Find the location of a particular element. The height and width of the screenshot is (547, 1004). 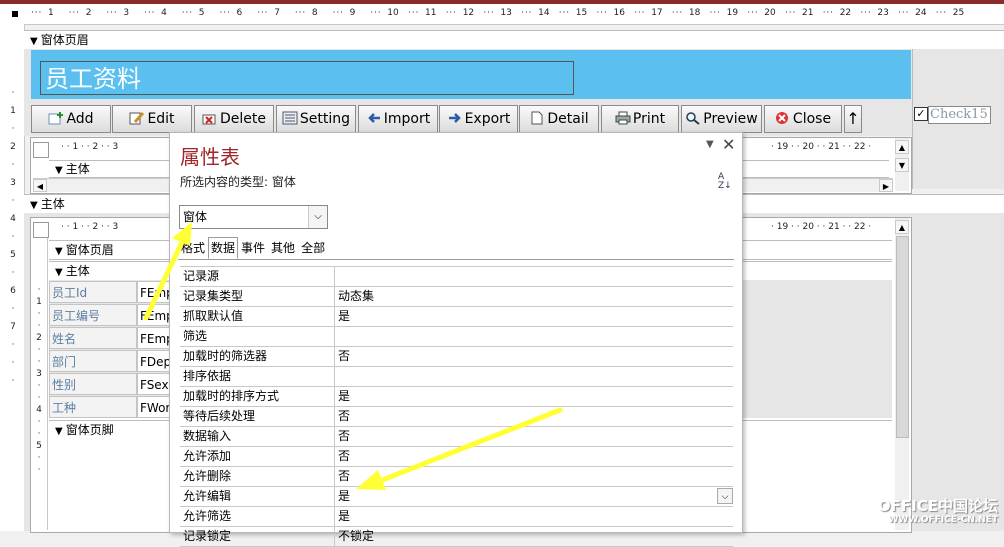

watermark: OFFICE中国论坛 WWW.OFFICE-CN.NET is located at coordinates (938, 512).